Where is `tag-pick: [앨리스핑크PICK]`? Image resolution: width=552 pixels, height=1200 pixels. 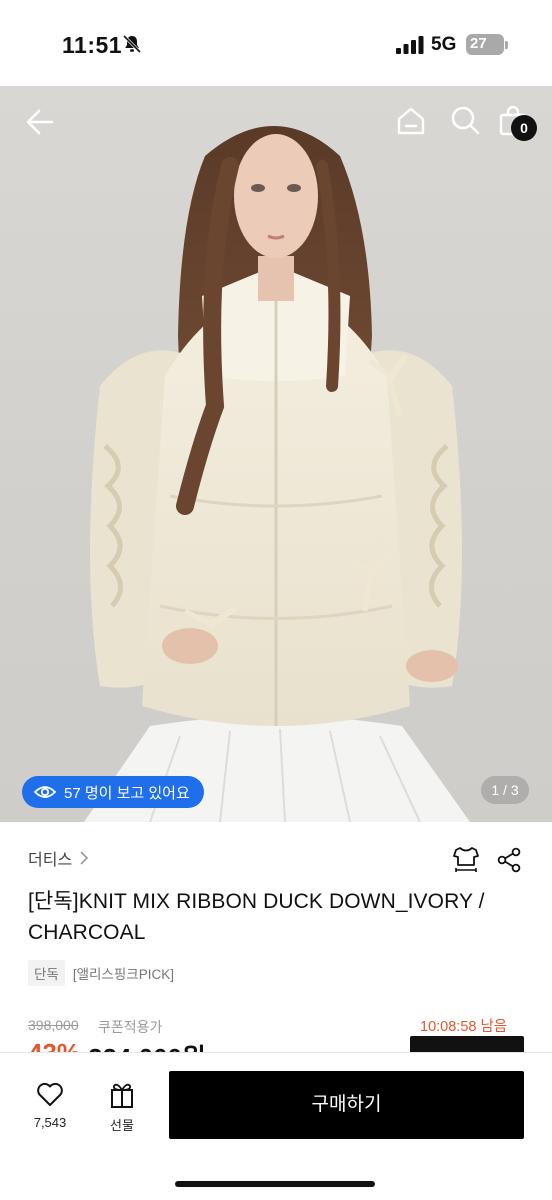
tag-pick: [앨리스핑크PICK] is located at coordinates (123, 974).